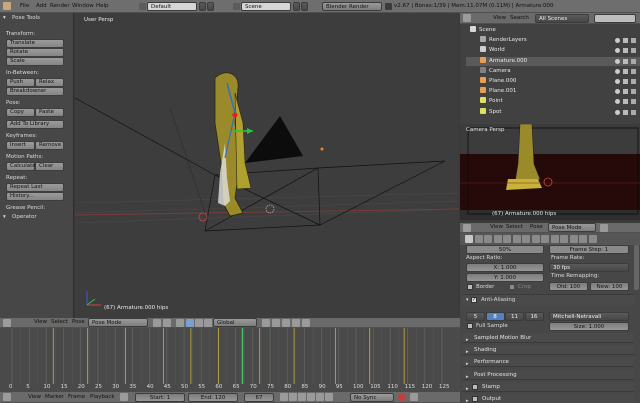  What do you see at coordinates (469, 239) in the screenshot?
I see `render-tab-icon` at bounding box center [469, 239].